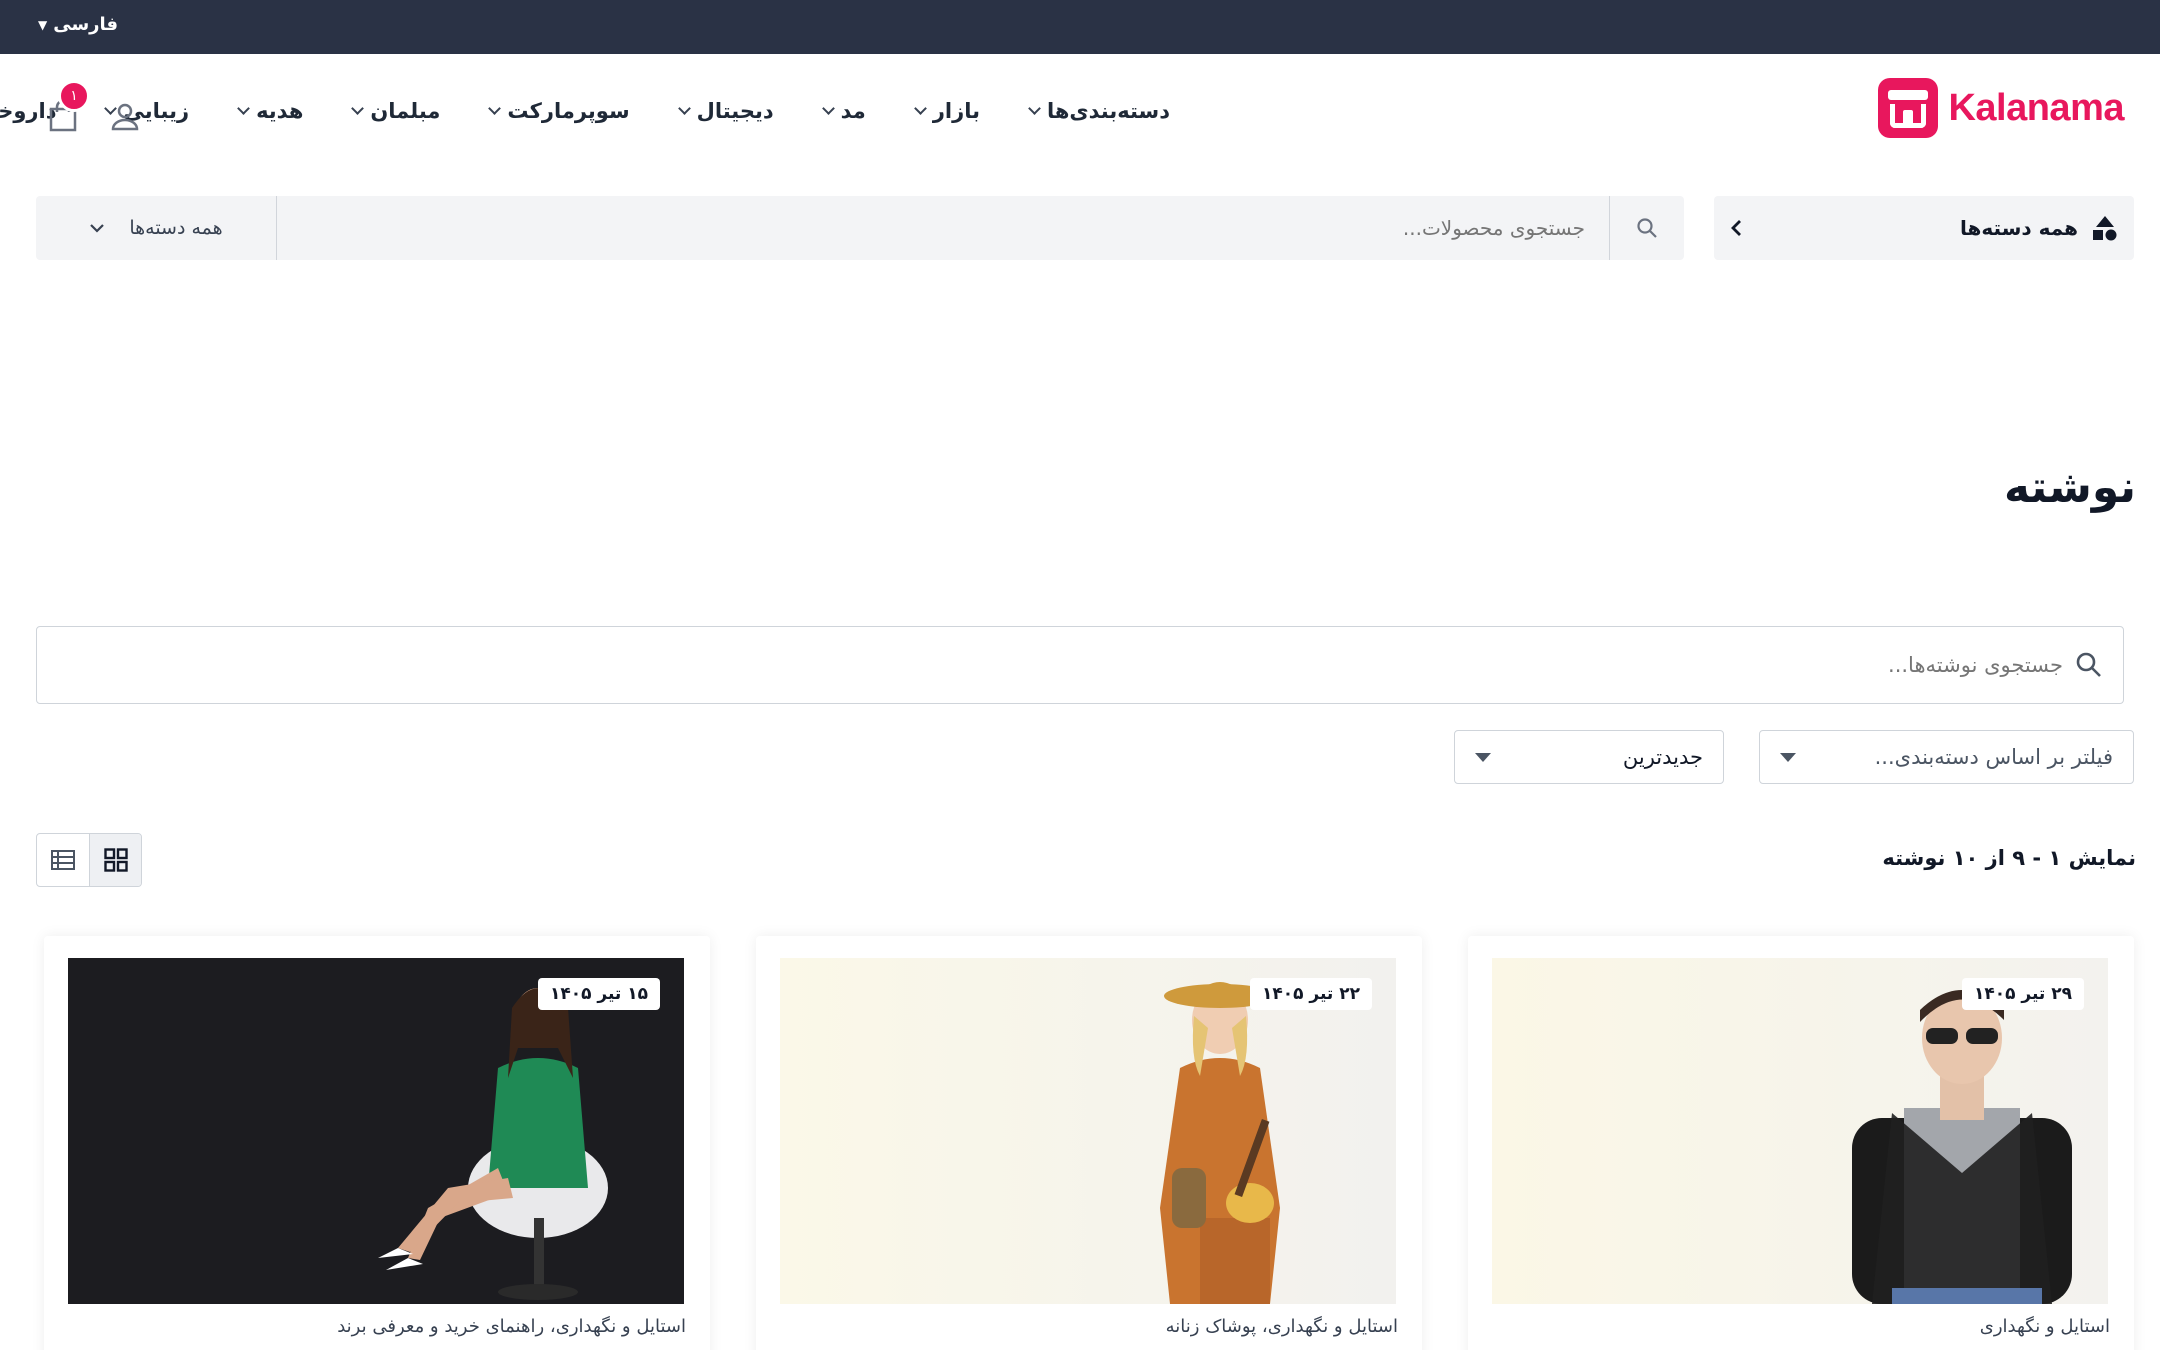 This screenshot has width=2160, height=1350. I want to click on logo: Kalanama, so click(2001, 108).